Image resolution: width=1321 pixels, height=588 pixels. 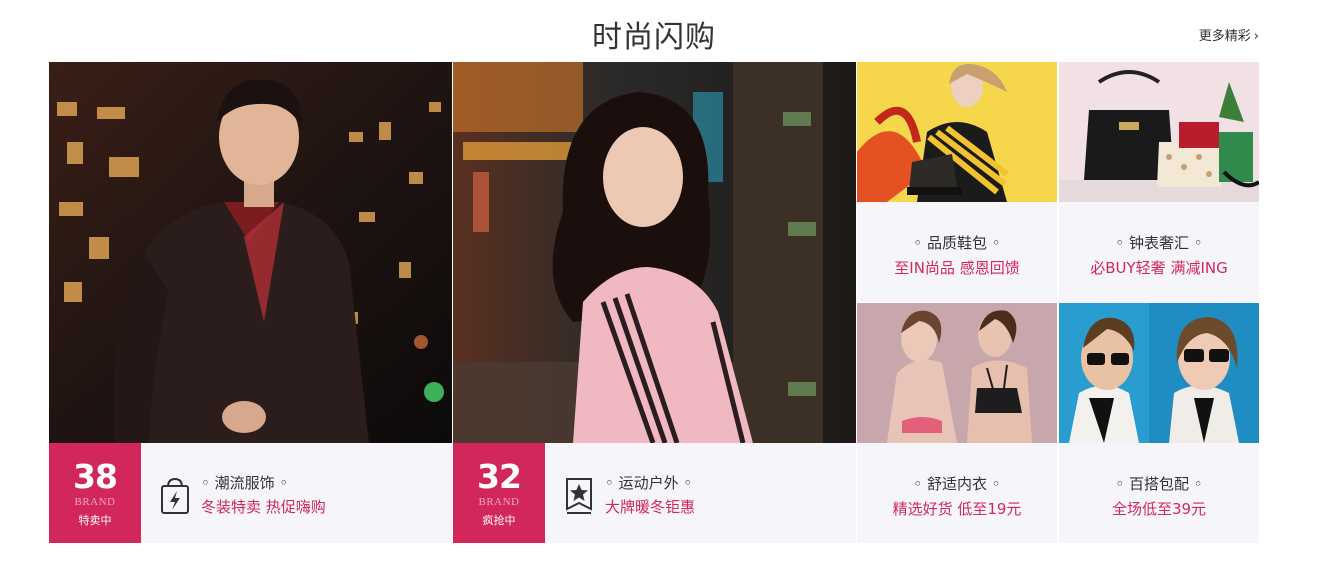 What do you see at coordinates (245, 483) in the screenshot?
I see `category-name: ◦ 潮流服饰 ◦` at bounding box center [245, 483].